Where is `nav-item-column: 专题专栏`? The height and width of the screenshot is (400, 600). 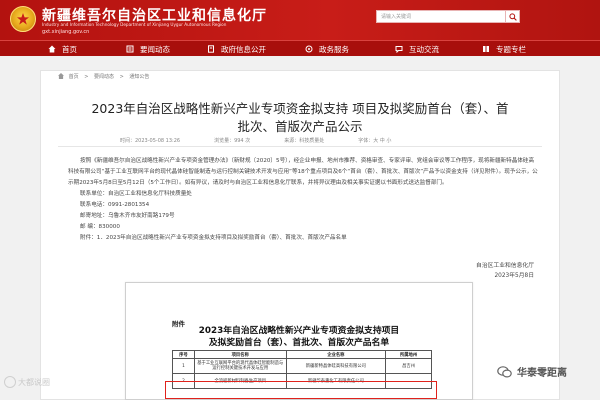
nav-item-column: 专题专栏 is located at coordinates (504, 49).